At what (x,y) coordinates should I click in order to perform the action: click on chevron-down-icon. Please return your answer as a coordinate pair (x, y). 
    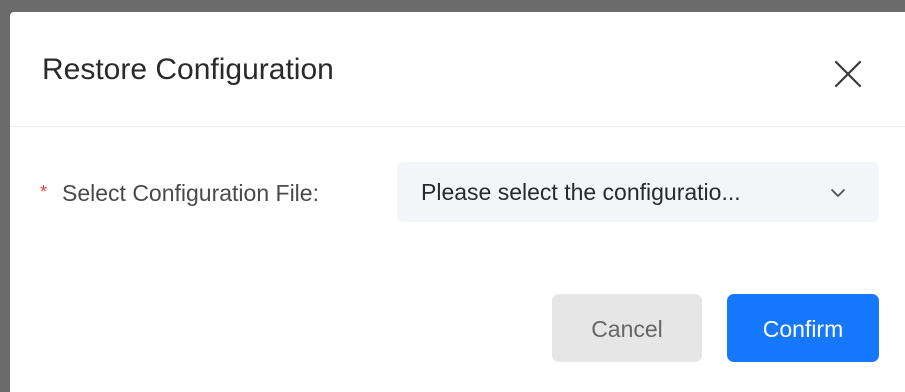
    Looking at the image, I should click on (838, 193).